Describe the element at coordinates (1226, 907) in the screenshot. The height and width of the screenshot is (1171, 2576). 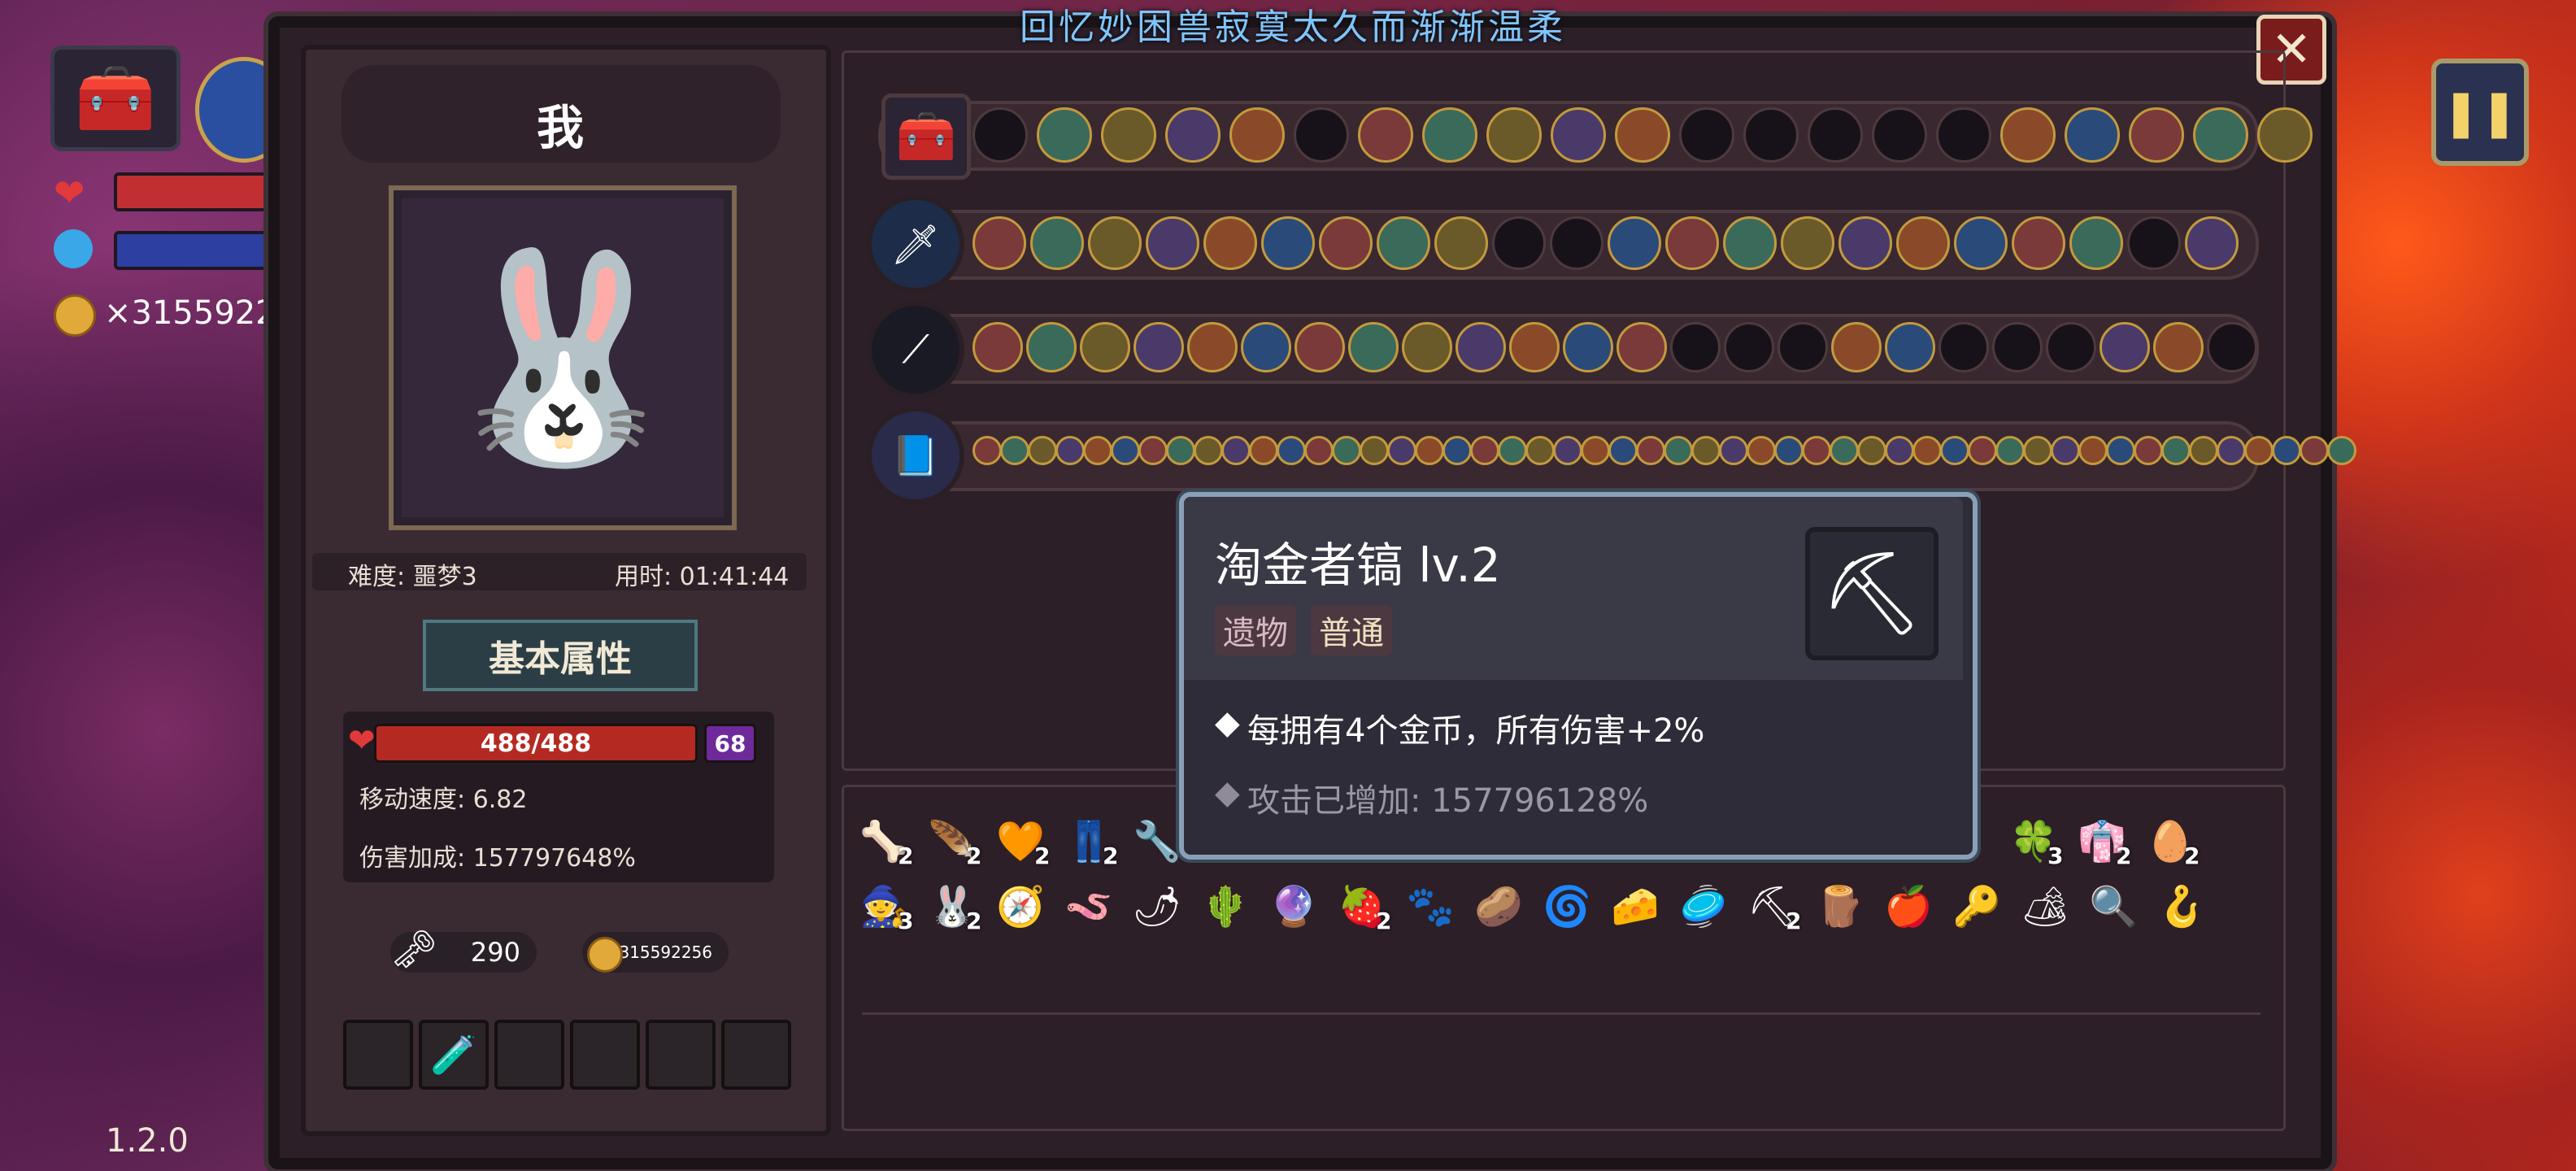
I see `item-grid-cell: 🌵` at that location.